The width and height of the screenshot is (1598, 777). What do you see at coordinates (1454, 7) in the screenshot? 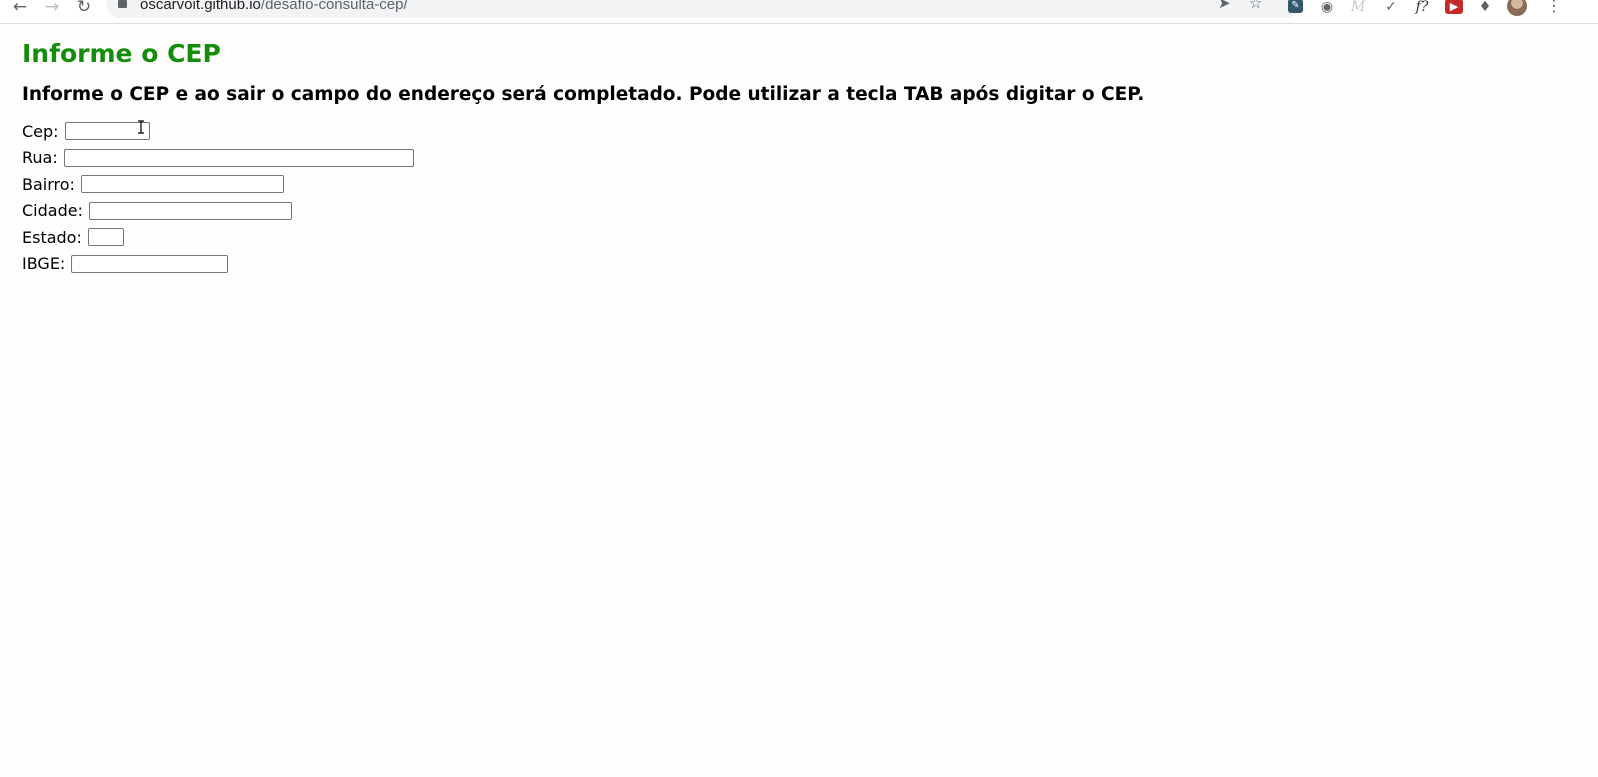
I see `pdf-extension-icon: ▶` at bounding box center [1454, 7].